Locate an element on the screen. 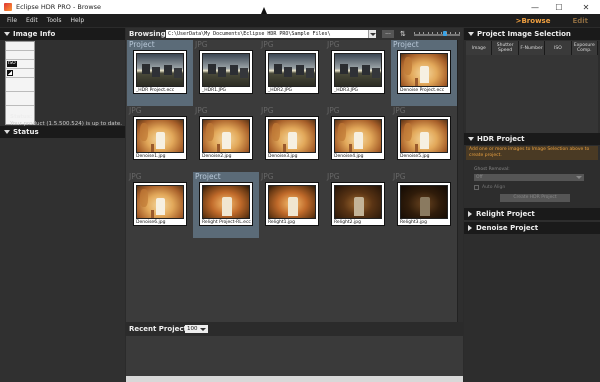  file-thumbnail: Denoise5.jpg is located at coordinates (424, 138).